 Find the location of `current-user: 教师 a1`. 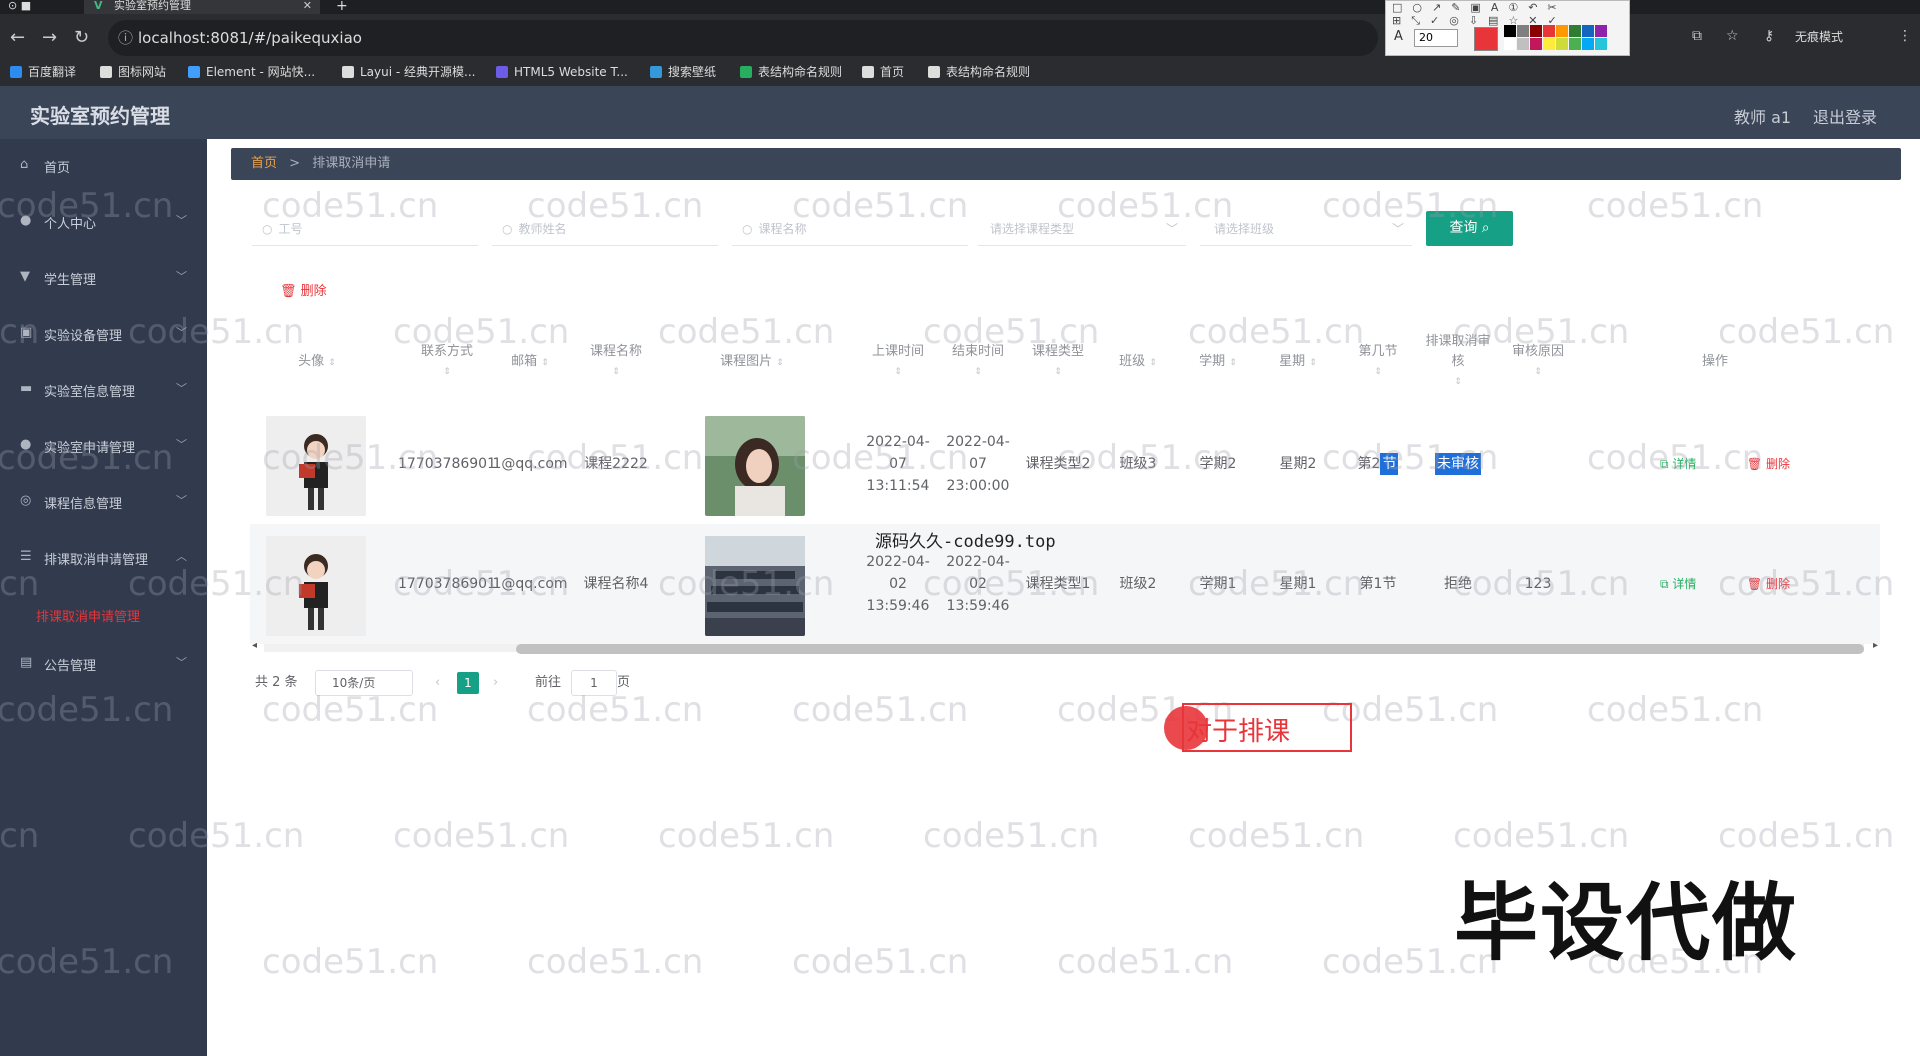

current-user: 教师 a1 is located at coordinates (1763, 117).